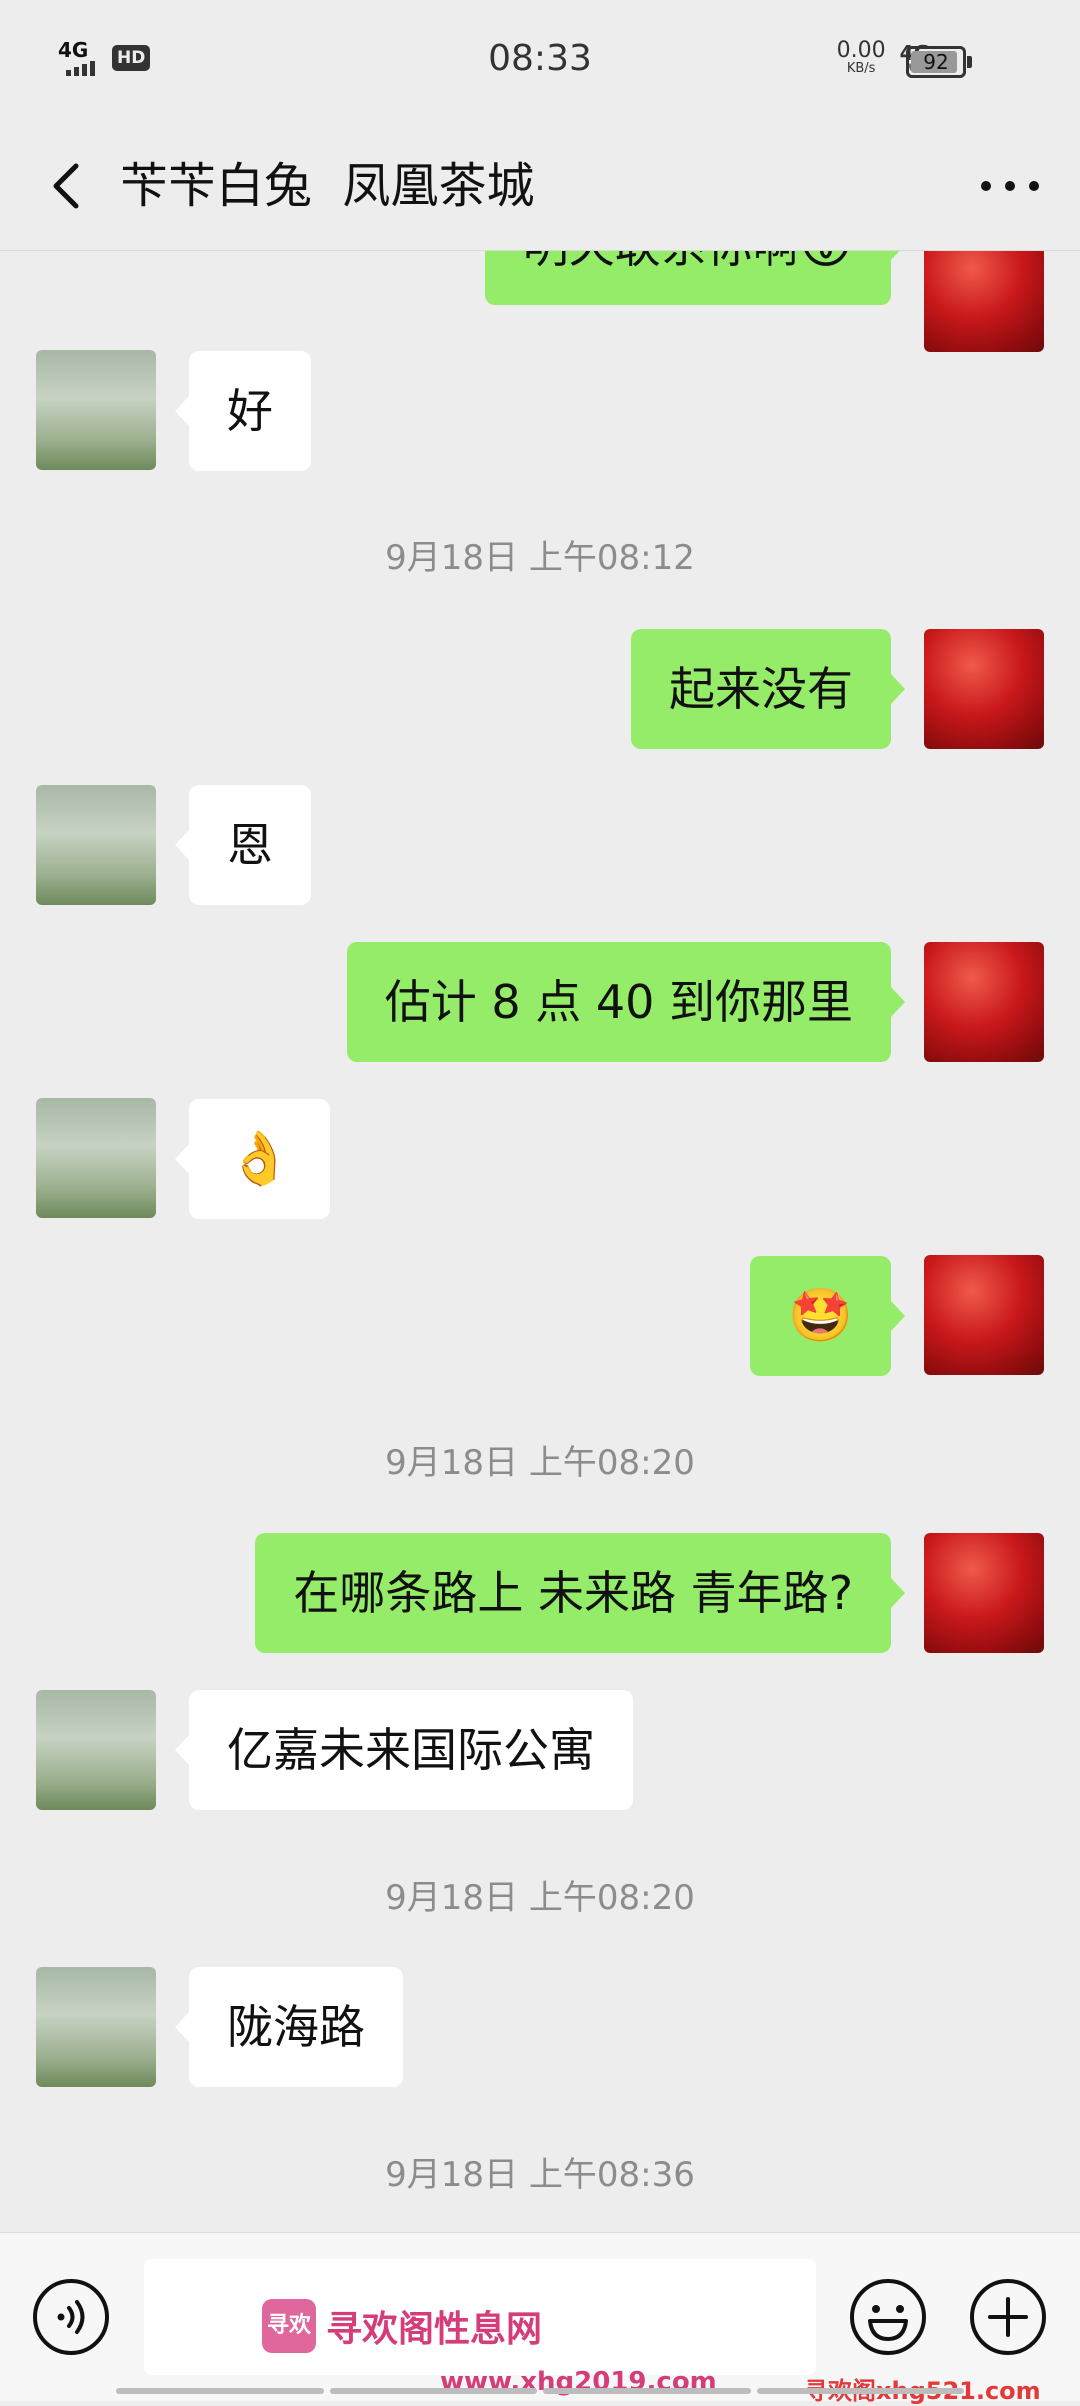 The height and width of the screenshot is (2406, 1080). Describe the element at coordinates (826, 262) in the screenshot. I see `tongue-out-emoji: 😝` at that location.